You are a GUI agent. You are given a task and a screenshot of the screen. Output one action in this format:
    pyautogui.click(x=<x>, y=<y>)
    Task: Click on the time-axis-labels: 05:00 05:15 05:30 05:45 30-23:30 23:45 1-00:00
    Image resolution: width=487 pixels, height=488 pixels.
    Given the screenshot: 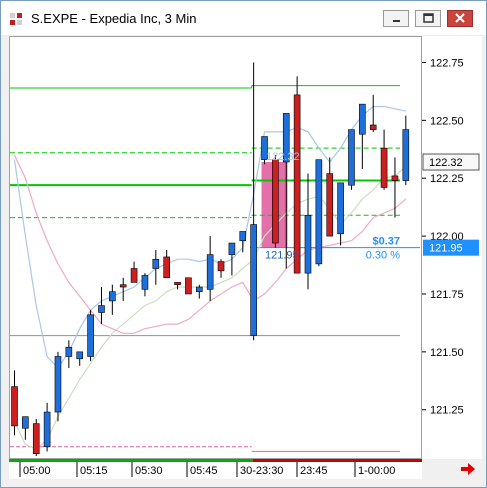 What is the action you would take?
    pyautogui.click(x=221, y=468)
    